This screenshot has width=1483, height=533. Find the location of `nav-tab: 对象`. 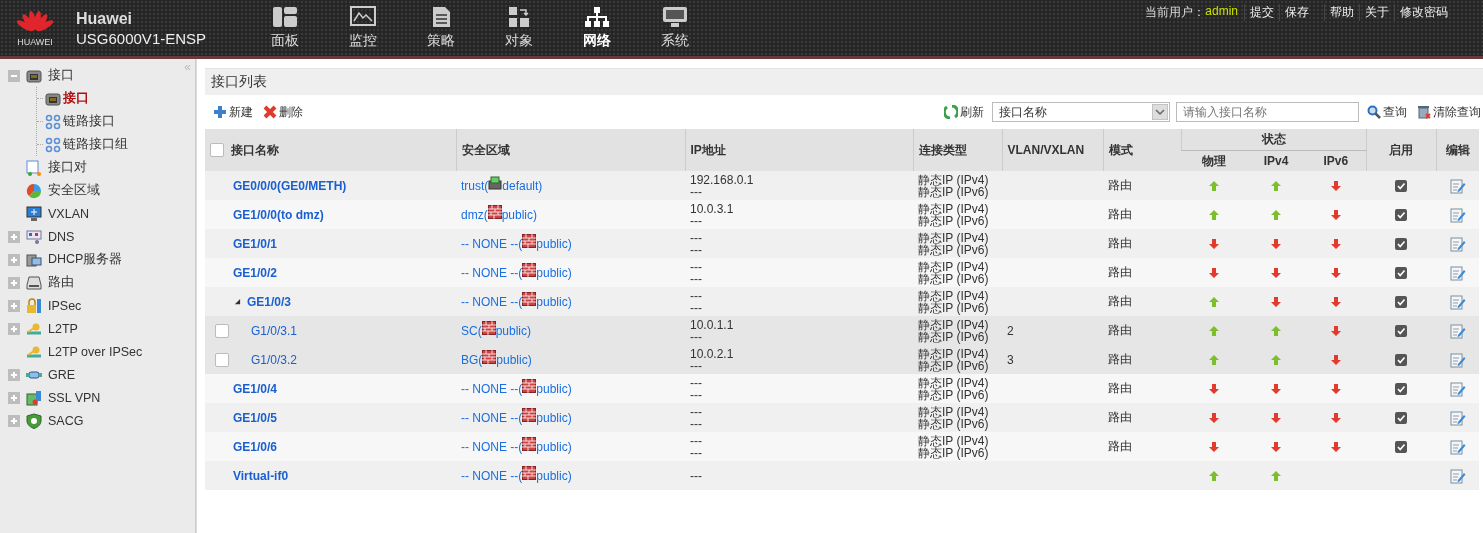

nav-tab: 对象 is located at coordinates (519, 28).